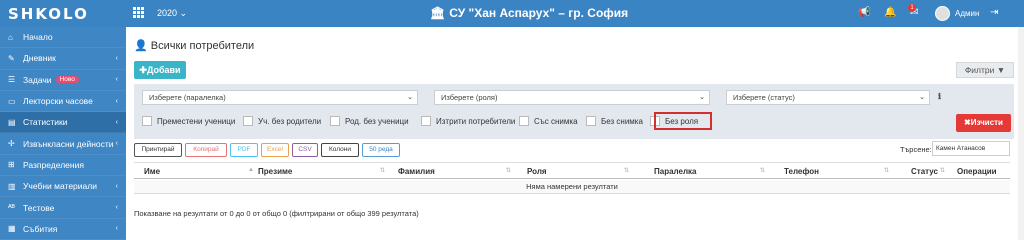  I want to click on clear-button: ✖Изчисти, so click(983, 123).